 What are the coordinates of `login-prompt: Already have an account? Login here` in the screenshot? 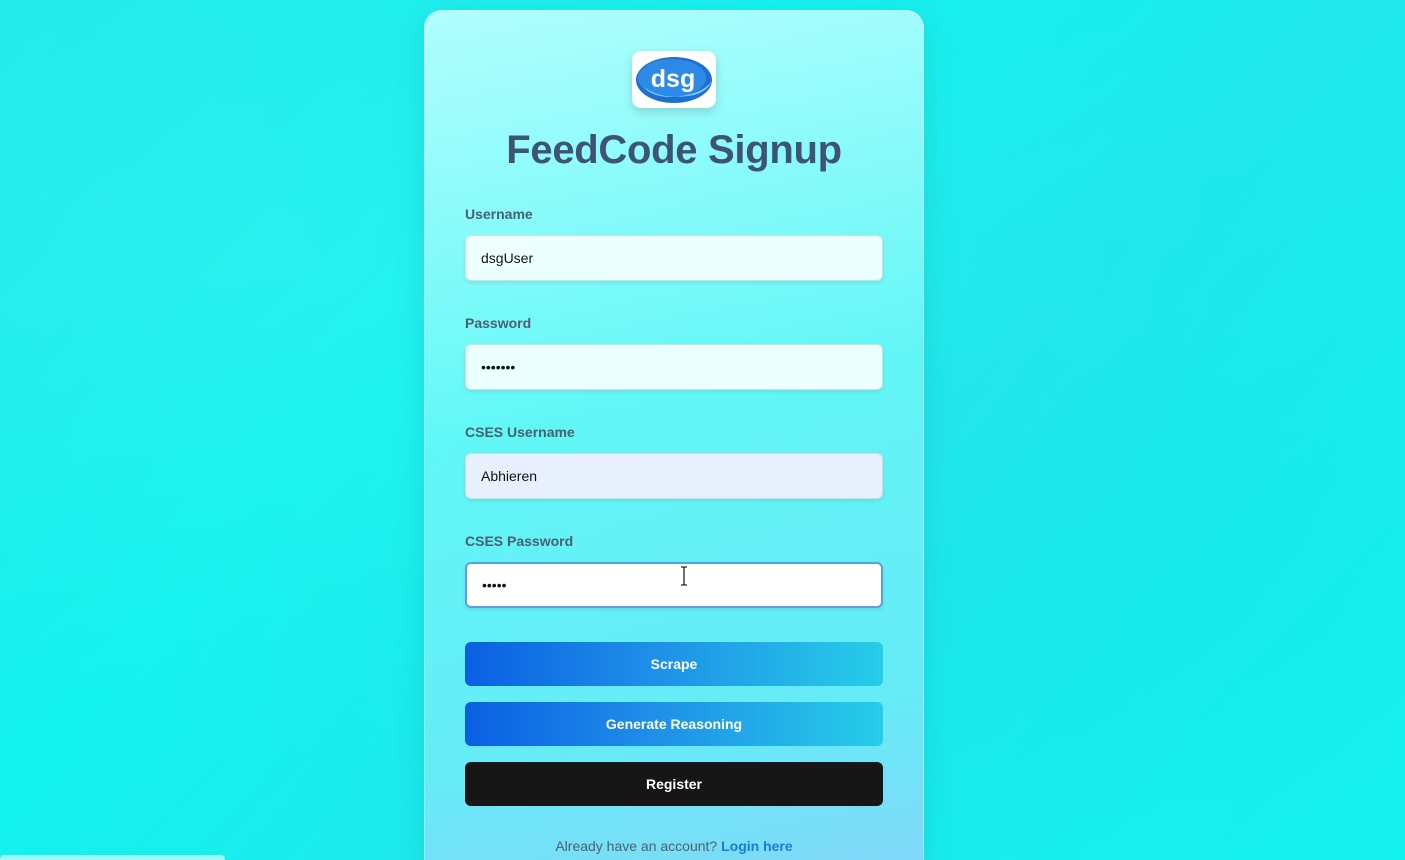 It's located at (674, 846).